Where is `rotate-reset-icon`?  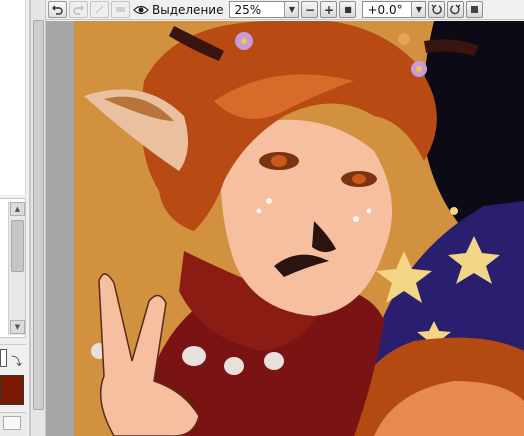 rotate-reset-icon is located at coordinates (475, 9).